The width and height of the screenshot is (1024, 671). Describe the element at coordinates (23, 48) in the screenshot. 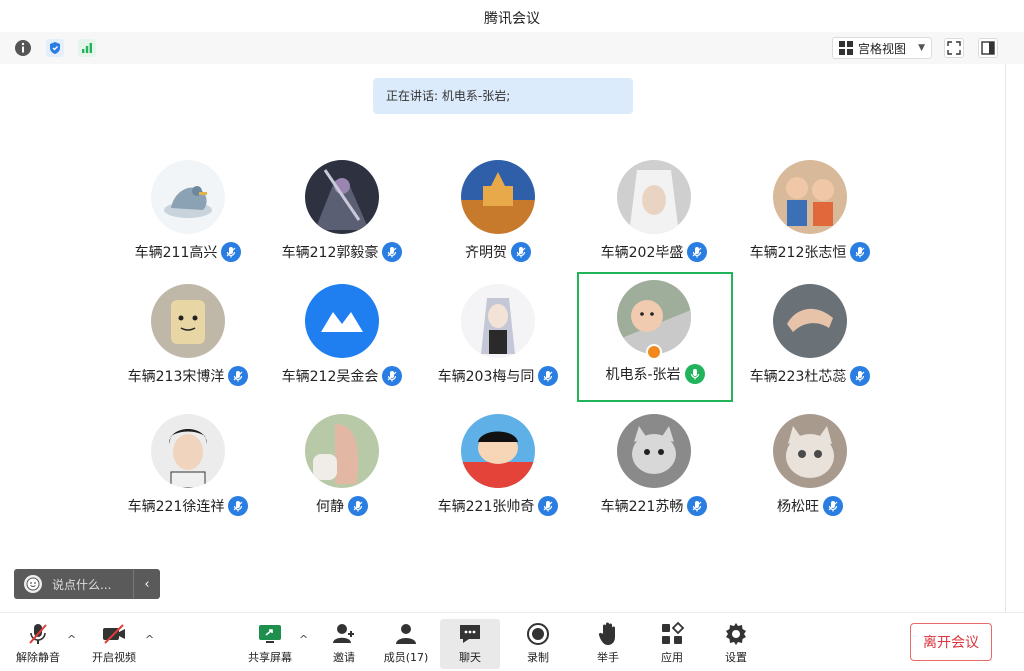

I see `info-icon` at that location.